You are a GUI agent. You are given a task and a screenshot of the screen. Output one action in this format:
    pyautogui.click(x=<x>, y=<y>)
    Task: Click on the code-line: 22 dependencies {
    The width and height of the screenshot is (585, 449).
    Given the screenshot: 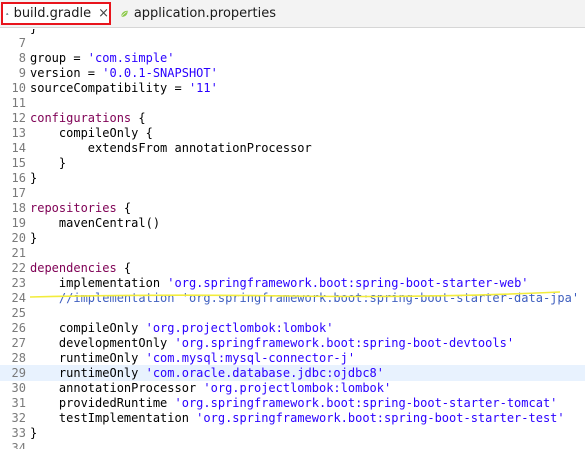 What is the action you would take?
    pyautogui.click(x=292, y=268)
    